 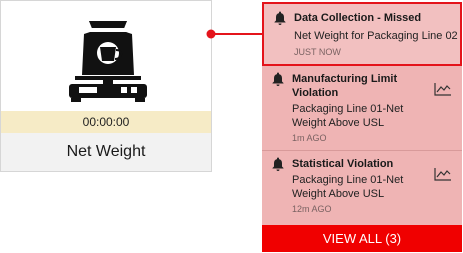 I want to click on notification-time: 12m AGO, so click(x=312, y=209).